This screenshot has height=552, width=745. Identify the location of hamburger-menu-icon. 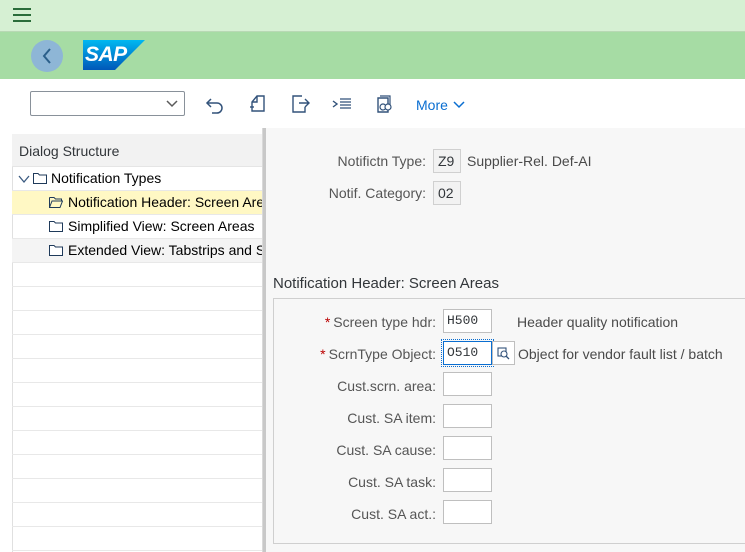
(22, 15).